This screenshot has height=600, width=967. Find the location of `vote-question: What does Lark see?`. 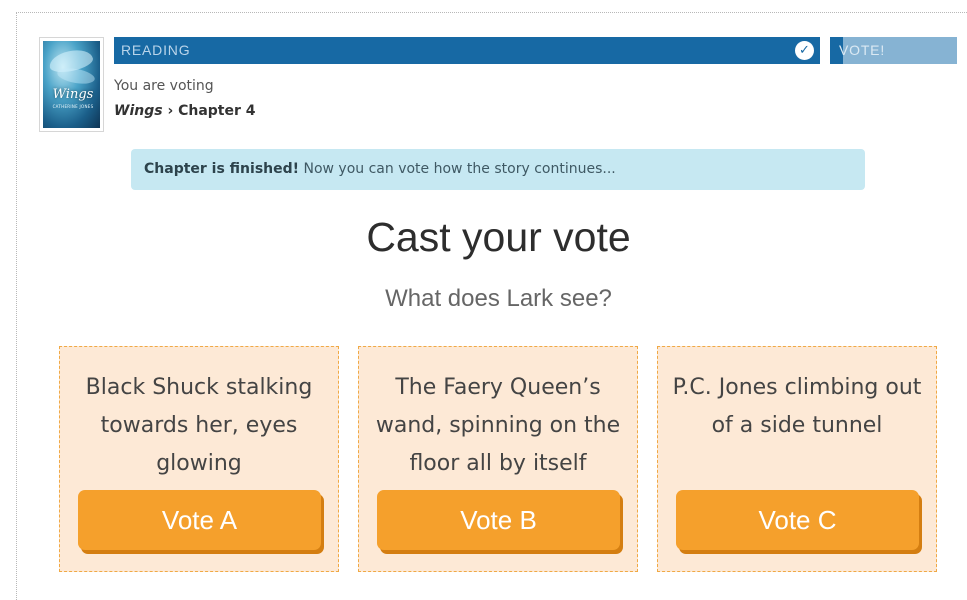

vote-question: What does Lark see? is located at coordinates (498, 298).